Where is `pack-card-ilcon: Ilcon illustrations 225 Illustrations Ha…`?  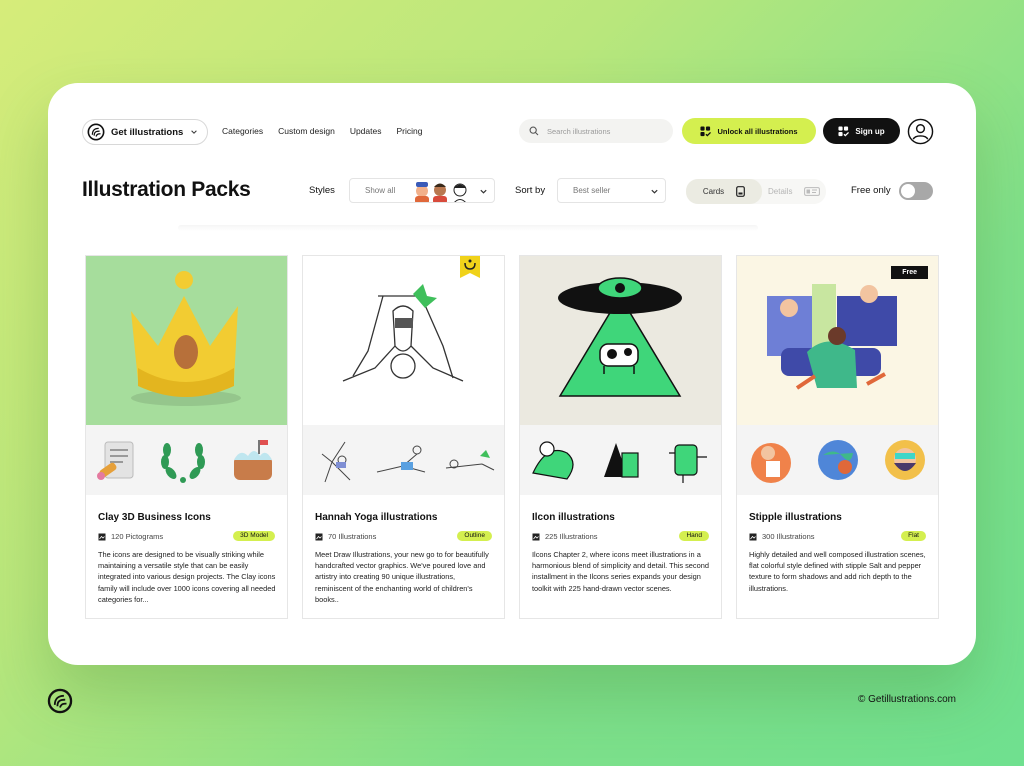
pack-card-ilcon: Ilcon illustrations 225 Illustrations Ha… is located at coordinates (620, 437).